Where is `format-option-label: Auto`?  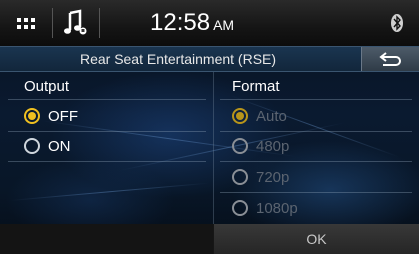 format-option-label: Auto is located at coordinates (271, 116).